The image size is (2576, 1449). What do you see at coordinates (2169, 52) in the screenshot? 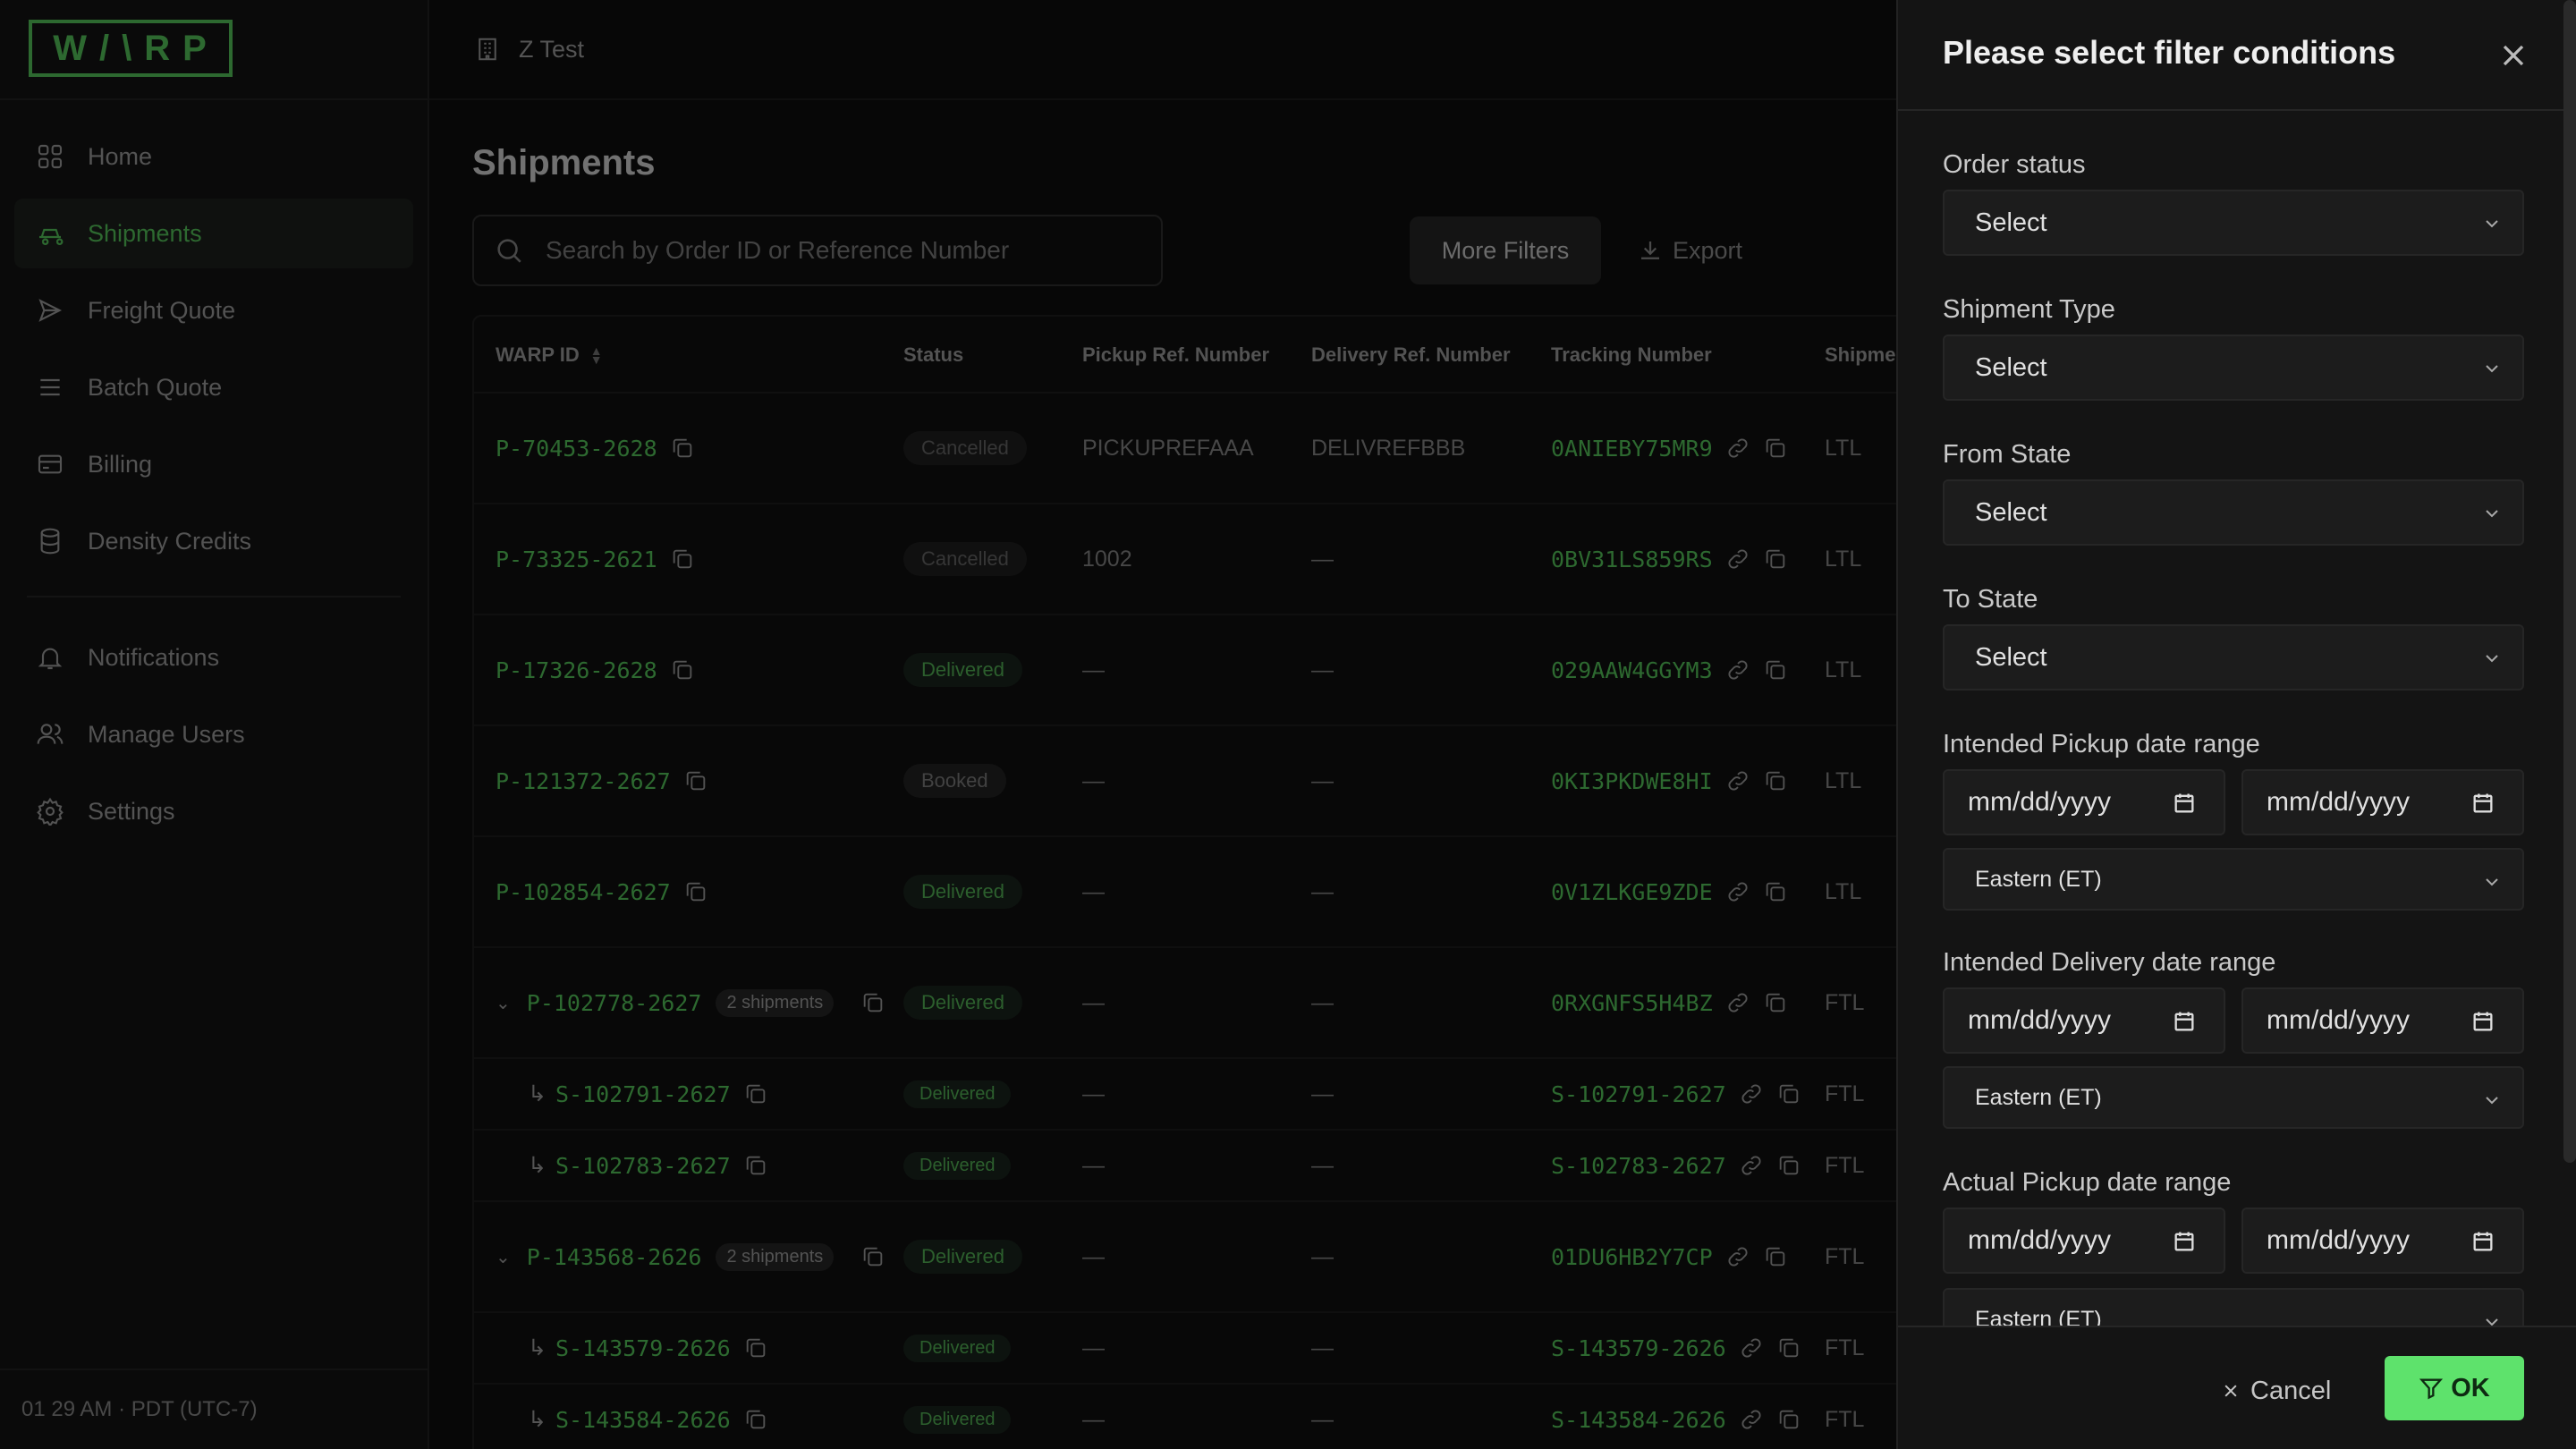
I see `drawer-title: Please select filter conditions` at bounding box center [2169, 52].